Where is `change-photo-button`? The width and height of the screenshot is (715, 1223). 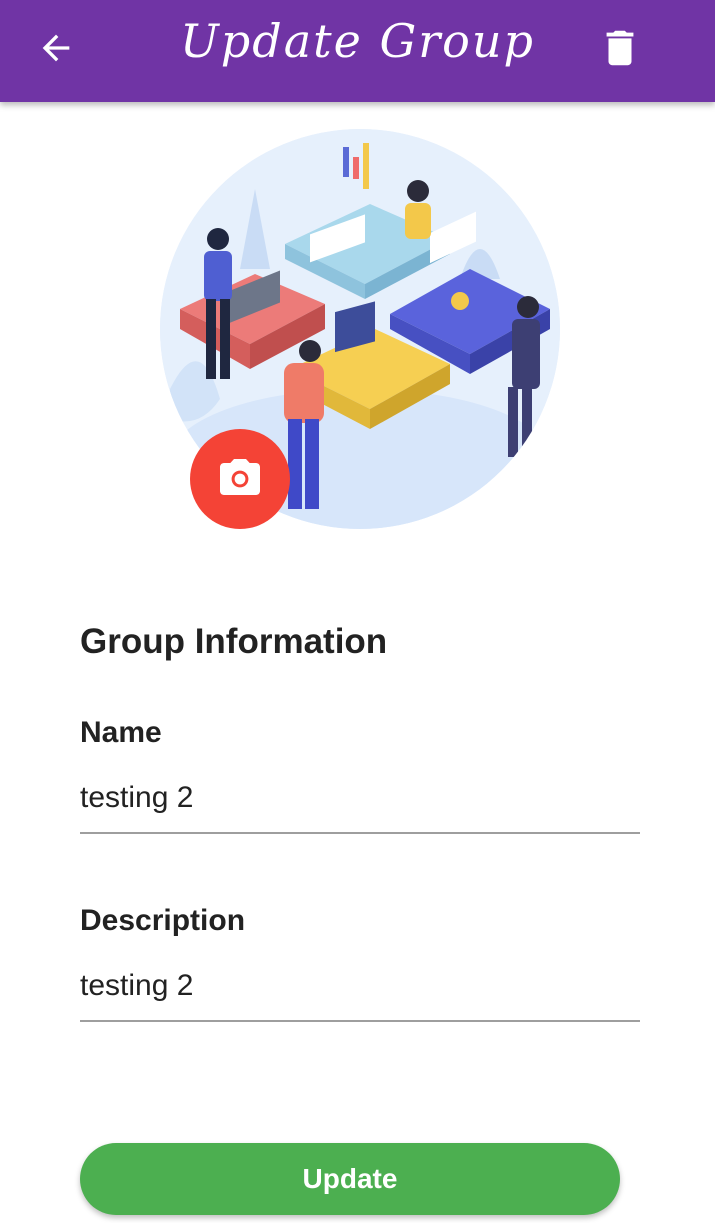 change-photo-button is located at coordinates (240, 479).